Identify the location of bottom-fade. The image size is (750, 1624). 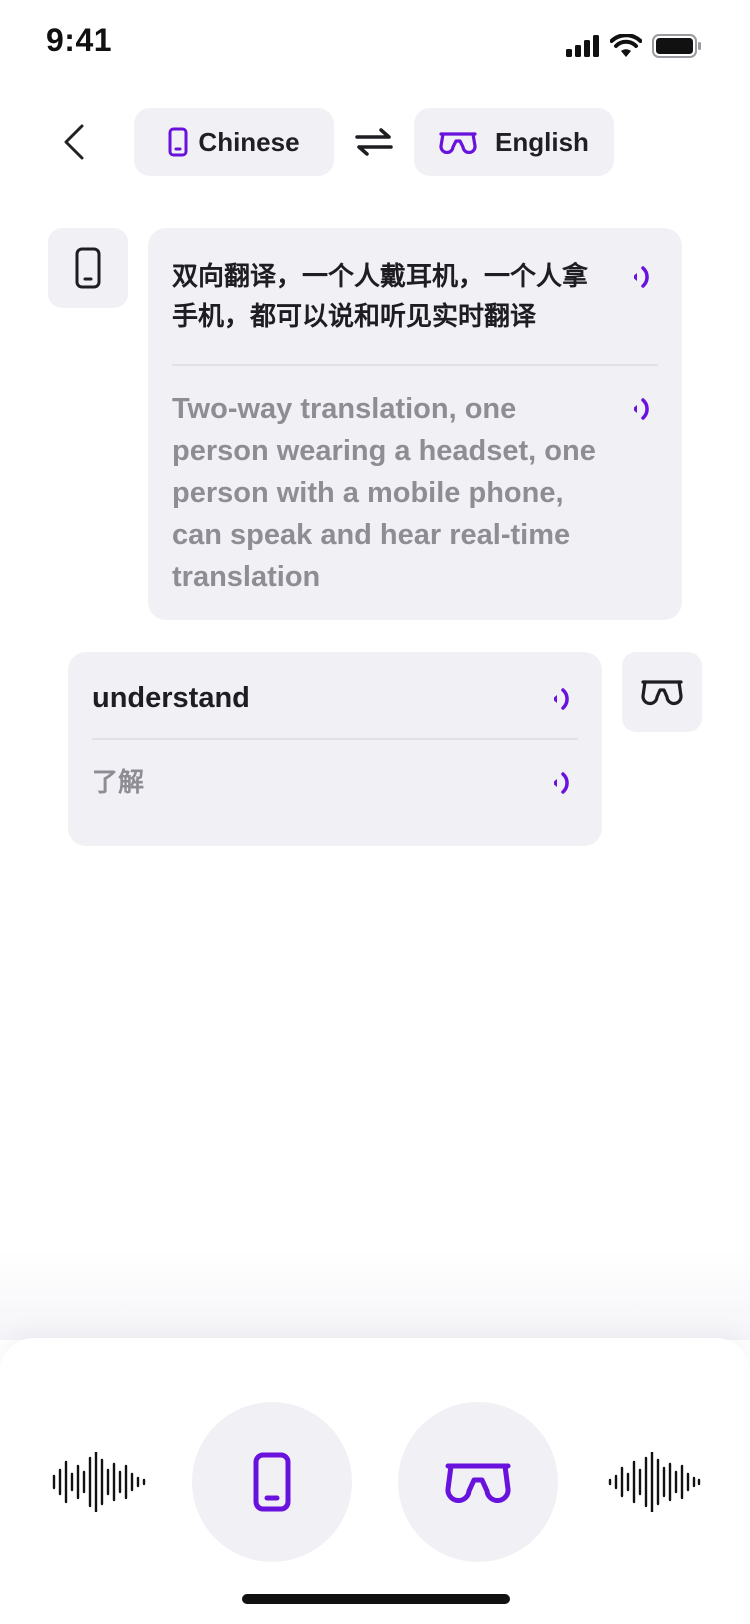
(375, 1295).